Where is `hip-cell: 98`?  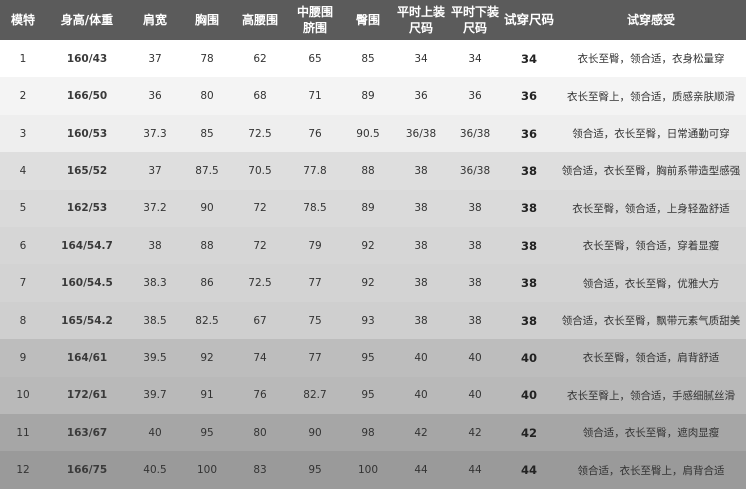
hip-cell: 98 is located at coordinates (368, 432).